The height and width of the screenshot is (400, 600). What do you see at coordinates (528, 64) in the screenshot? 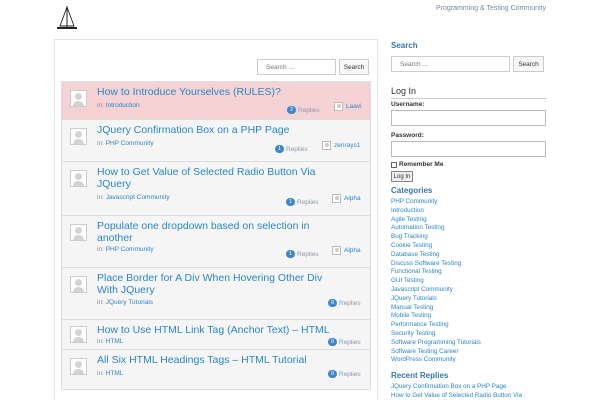
I see `sidebar-search-button: Search` at bounding box center [528, 64].